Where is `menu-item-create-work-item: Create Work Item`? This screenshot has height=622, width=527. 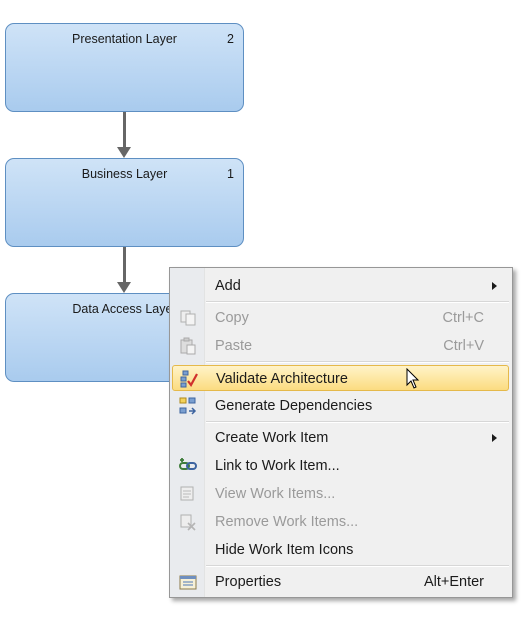 menu-item-create-work-item: Create Work Item is located at coordinates (340, 438).